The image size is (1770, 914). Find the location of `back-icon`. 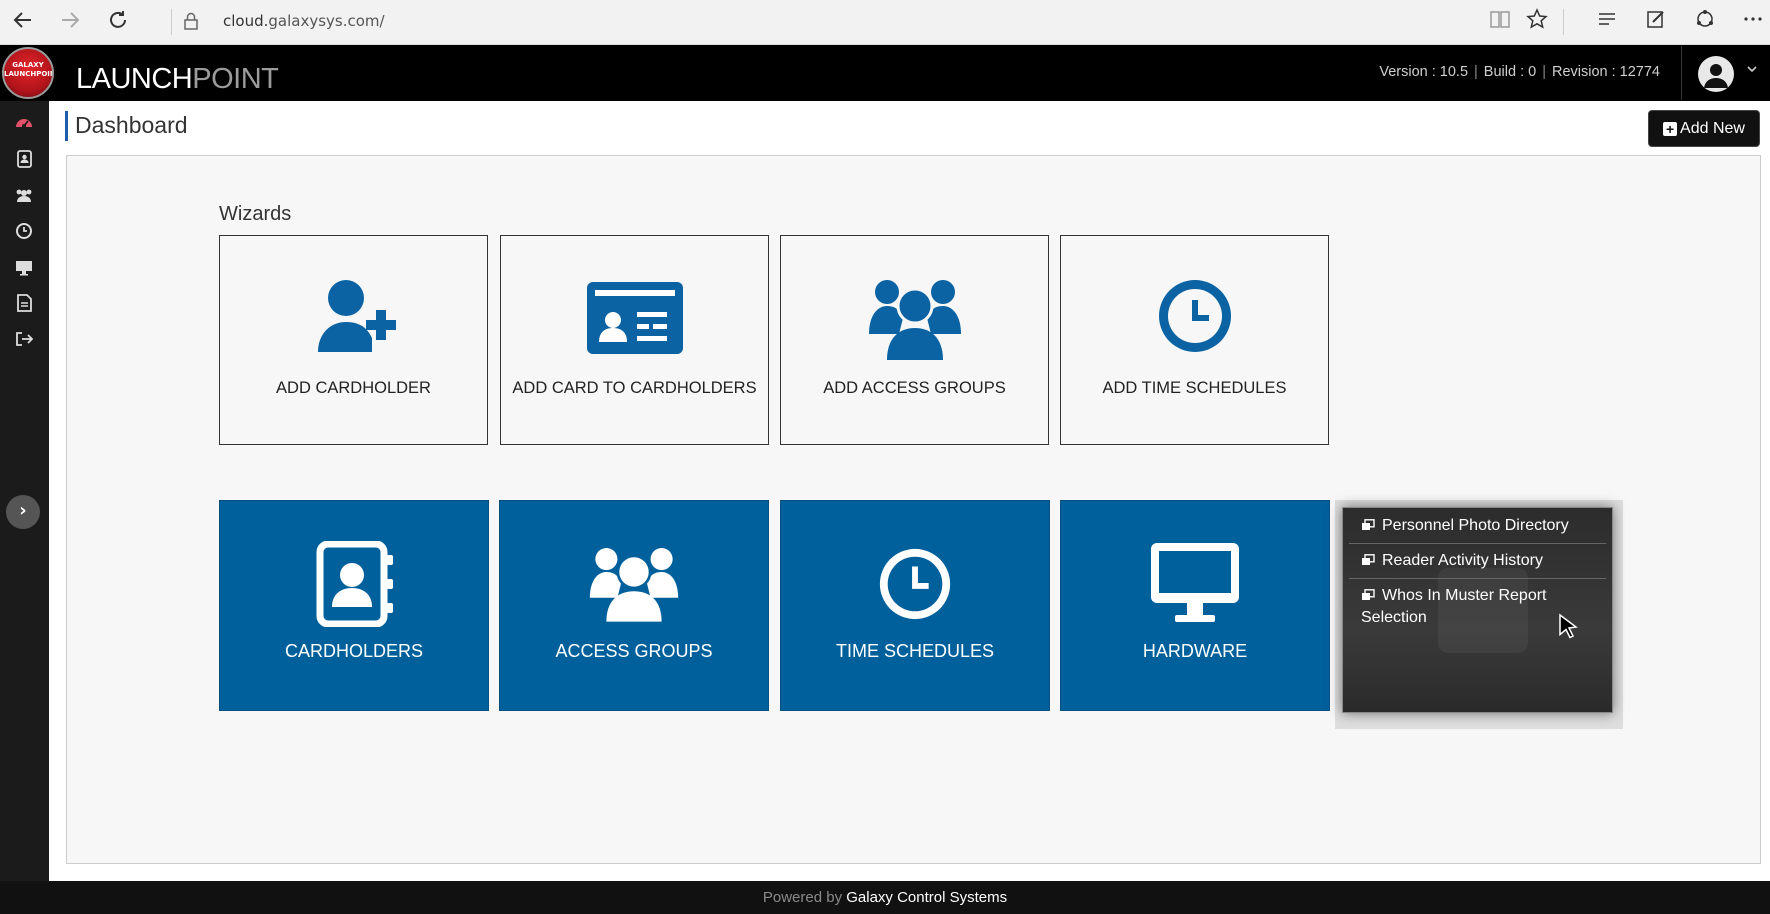

back-icon is located at coordinates (23, 22).